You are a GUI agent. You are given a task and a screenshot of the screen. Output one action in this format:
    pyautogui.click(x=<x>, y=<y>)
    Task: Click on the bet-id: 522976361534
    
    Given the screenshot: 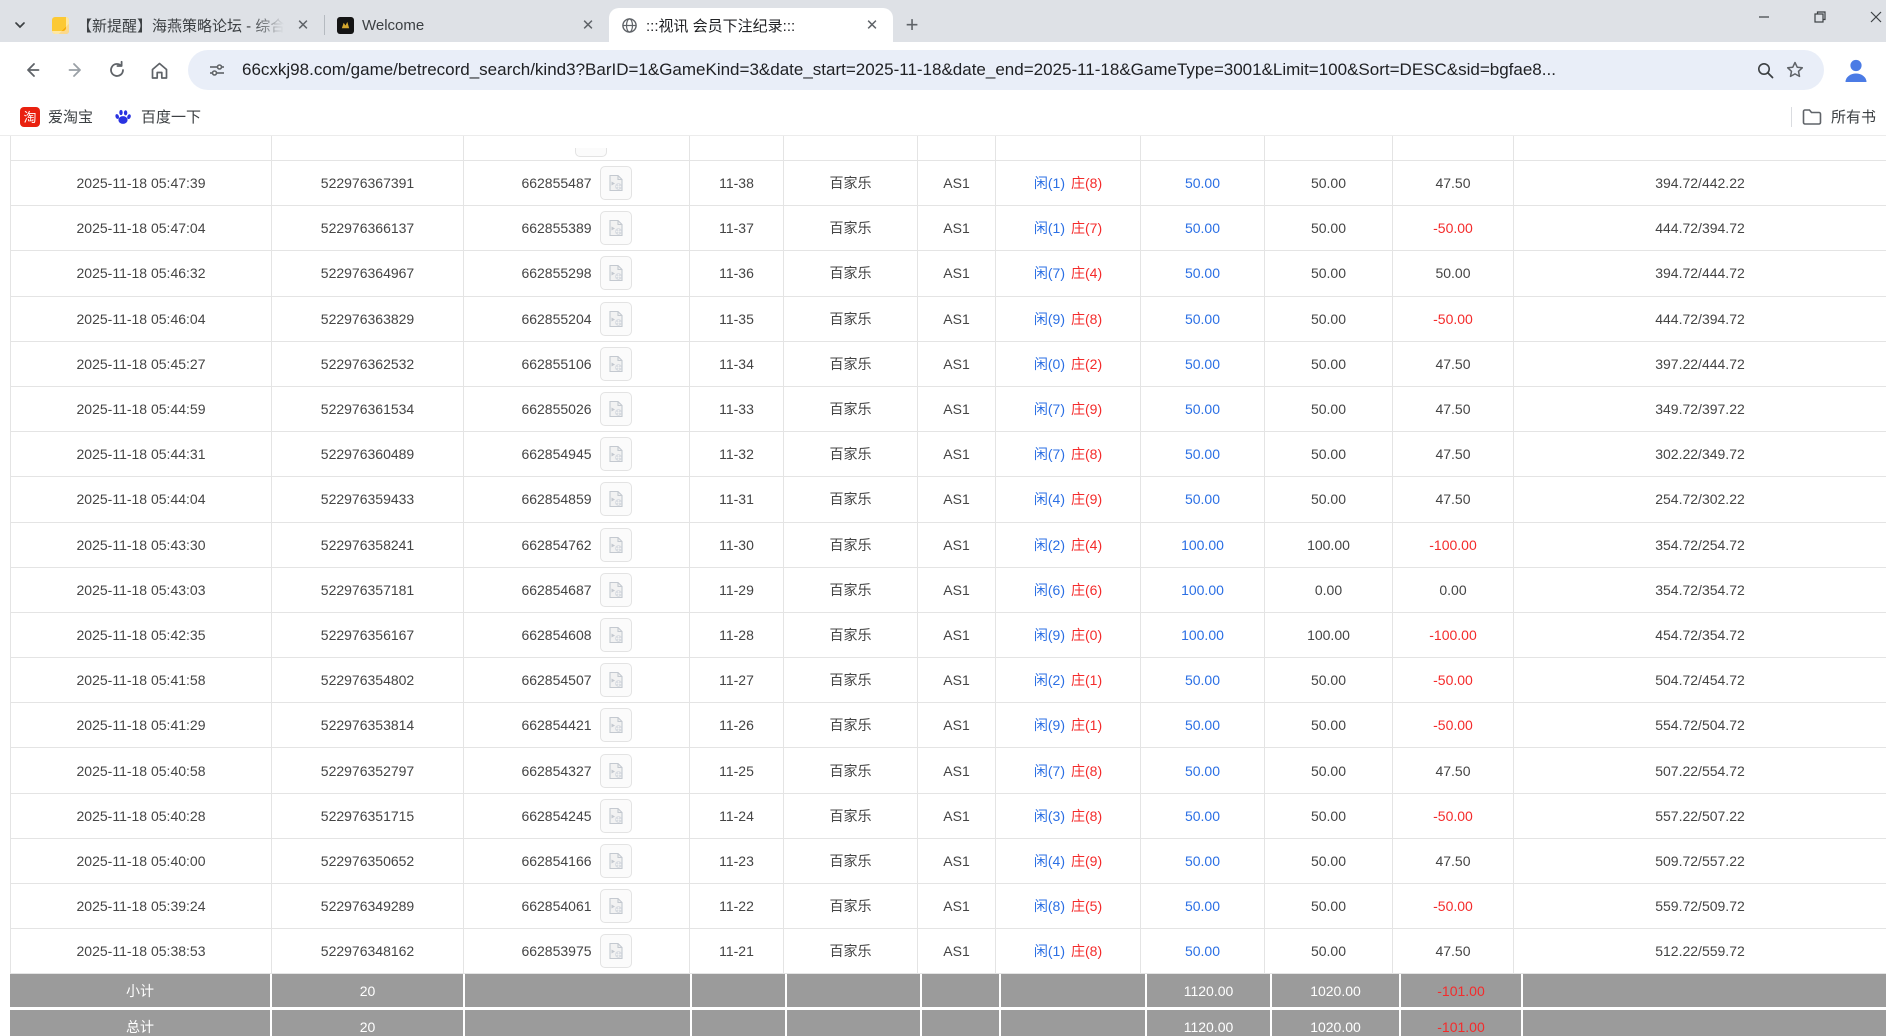 What is the action you would take?
    pyautogui.click(x=368, y=409)
    